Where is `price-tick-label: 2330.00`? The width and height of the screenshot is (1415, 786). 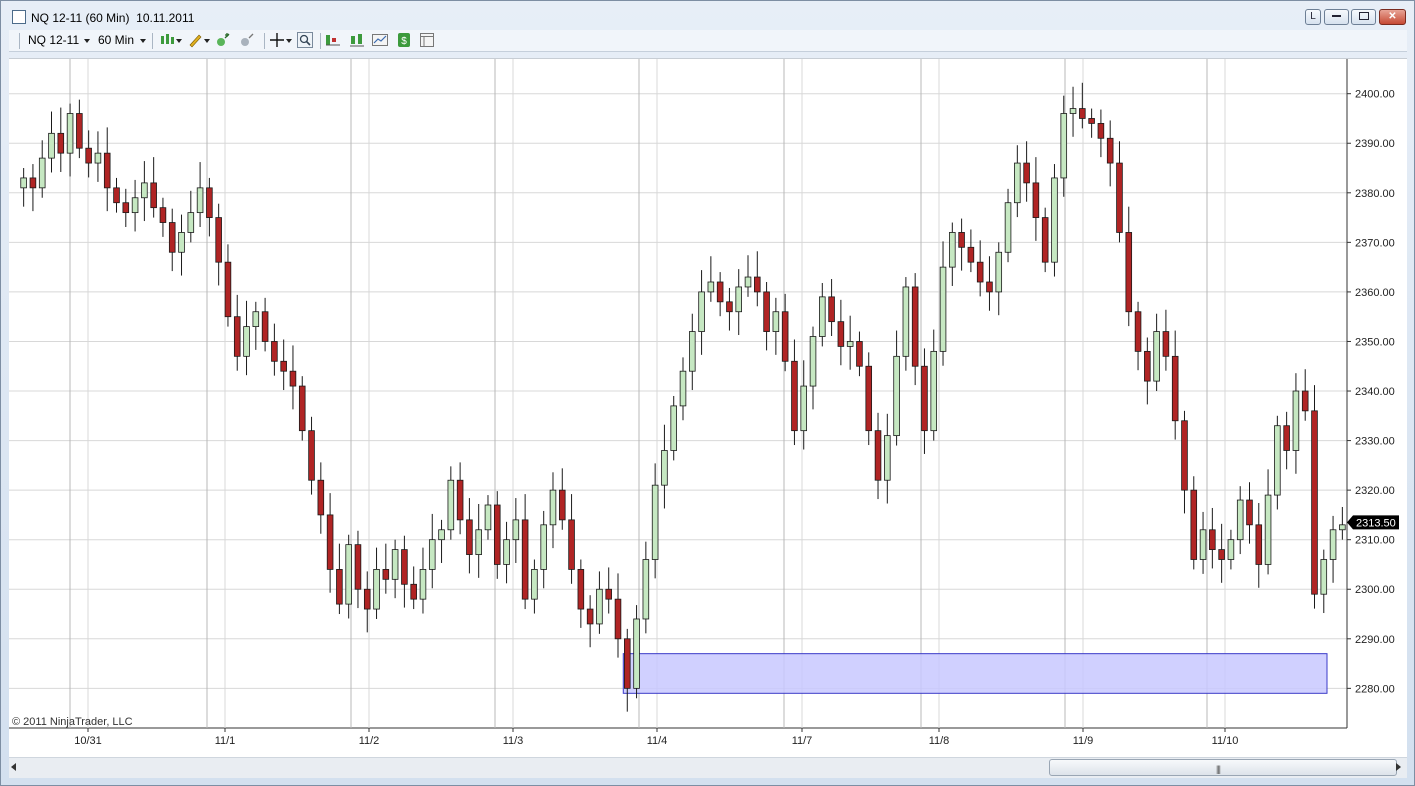
price-tick-label: 2330.00 is located at coordinates (1375, 442).